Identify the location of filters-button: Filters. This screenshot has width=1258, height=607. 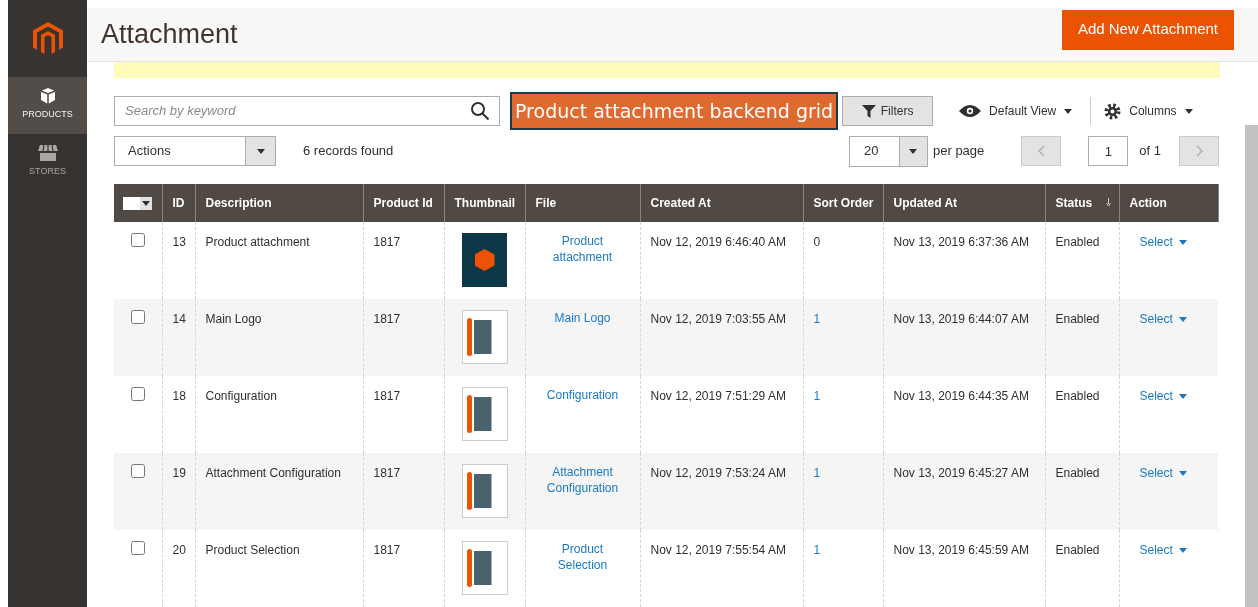
(888, 111).